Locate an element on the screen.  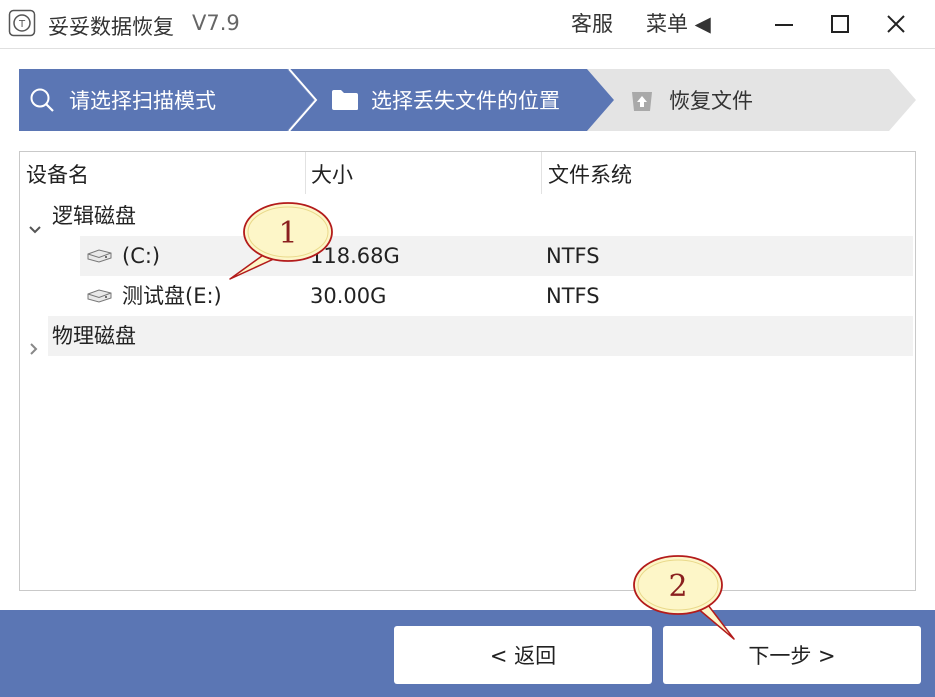
app-title: 妥妥数据恢复 is located at coordinates (111, 27).